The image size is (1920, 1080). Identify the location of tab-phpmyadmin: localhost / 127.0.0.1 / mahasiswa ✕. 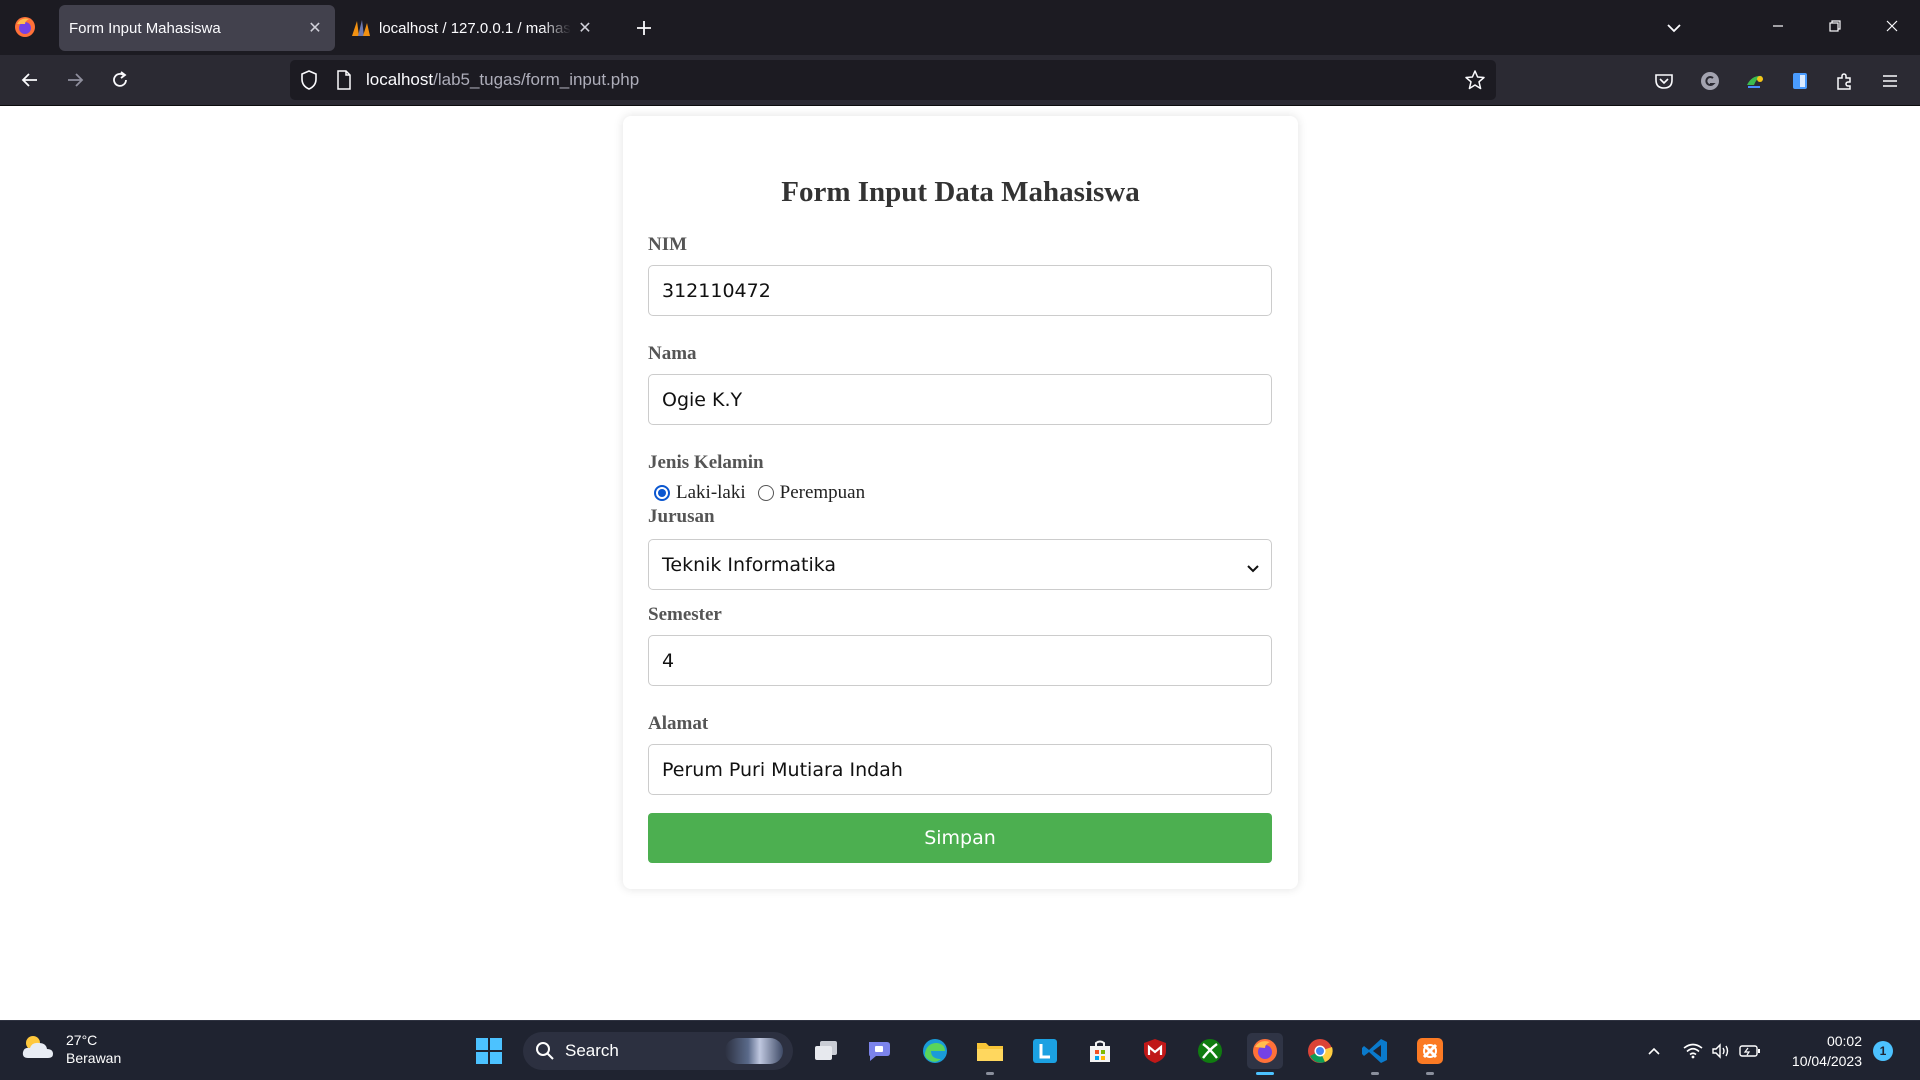
(475, 28).